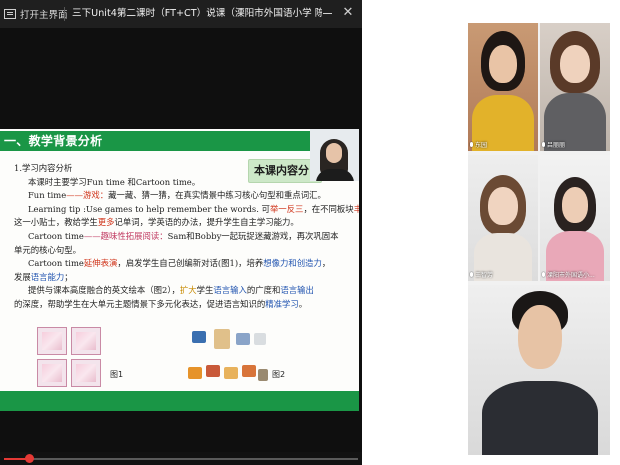 The height and width of the screenshot is (465, 620). I want to click on slide-highlight: ——趣味性拓展阅读：, so click(125, 235).